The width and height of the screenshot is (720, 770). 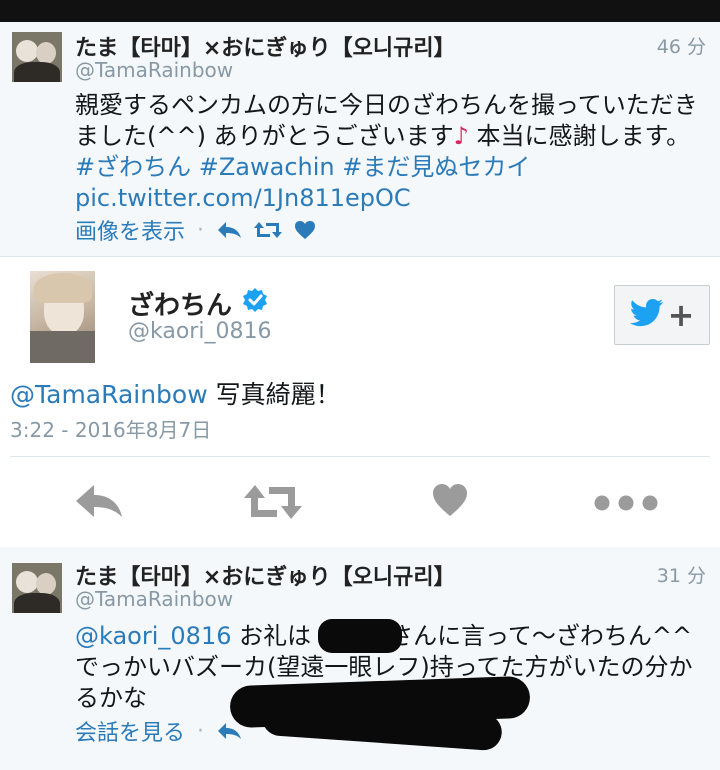 What do you see at coordinates (243, 198) in the screenshot?
I see `pic-link: pic.twitter.com/1Jn811epOC` at bounding box center [243, 198].